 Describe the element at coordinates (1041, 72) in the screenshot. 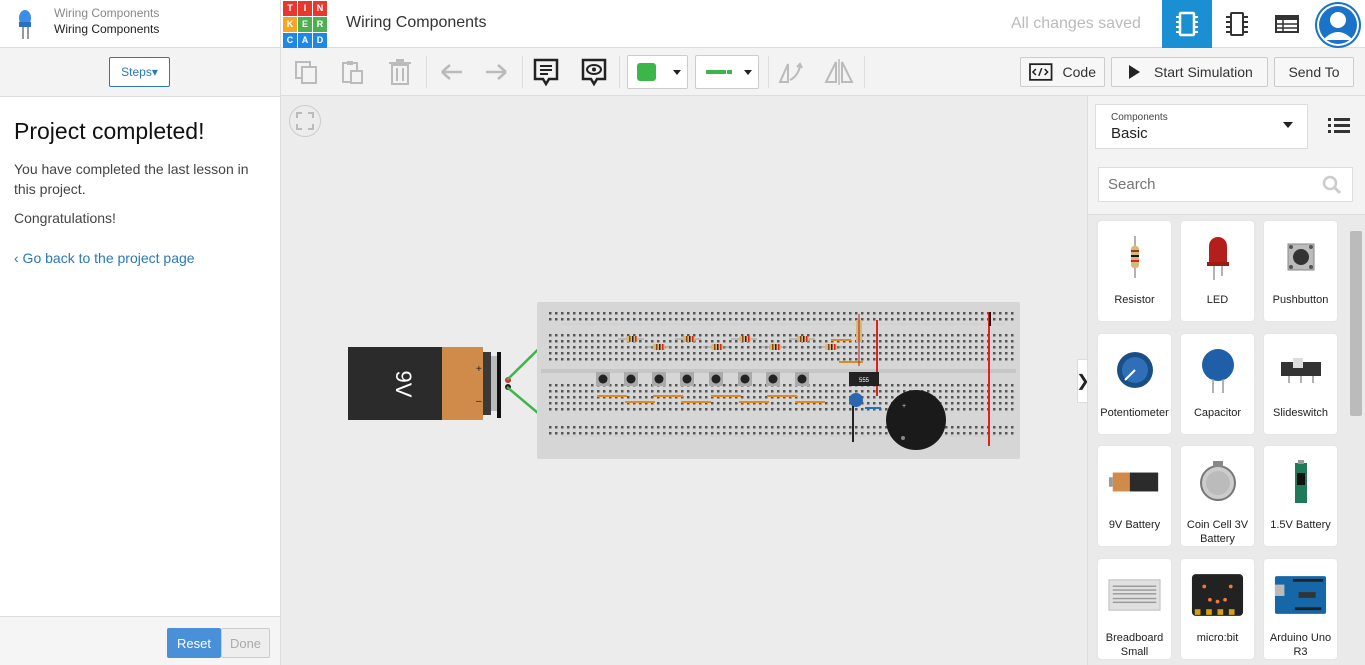

I see `code-icon` at that location.